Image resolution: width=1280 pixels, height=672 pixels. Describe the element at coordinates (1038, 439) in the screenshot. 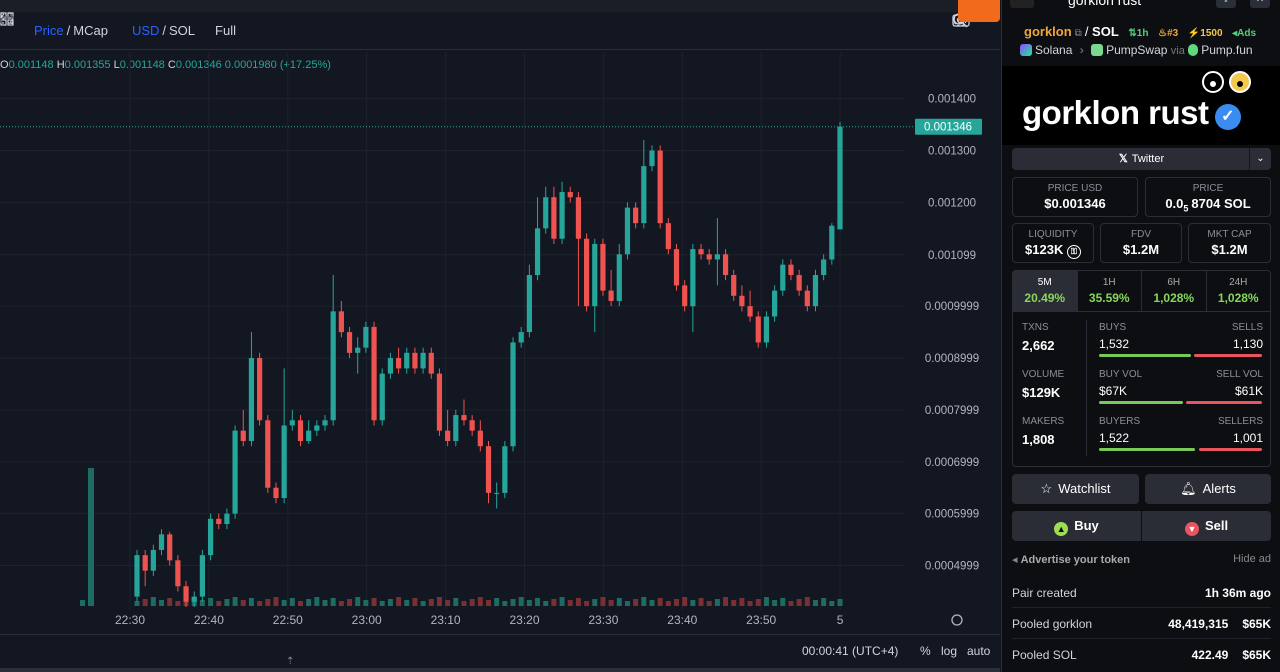

I see `makers-value: 1,808` at that location.